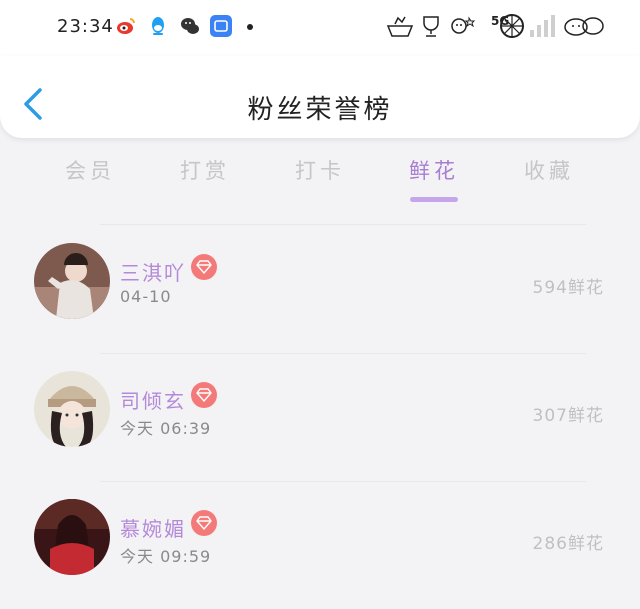  Describe the element at coordinates (190, 26) in the screenshot. I see `wechat-icon` at that location.